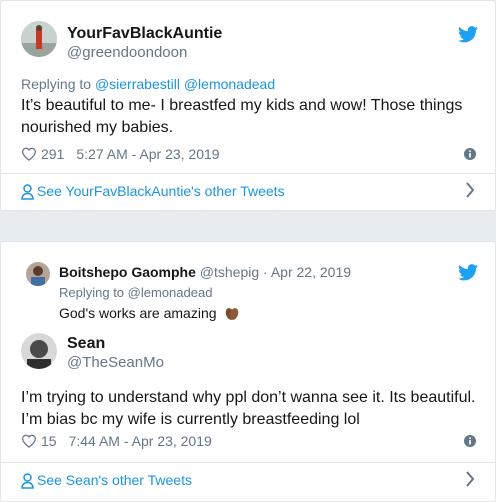 The height and width of the screenshot is (502, 496). I want to click on quoted-replying-to: Replying to @lemonadead, so click(135, 292).